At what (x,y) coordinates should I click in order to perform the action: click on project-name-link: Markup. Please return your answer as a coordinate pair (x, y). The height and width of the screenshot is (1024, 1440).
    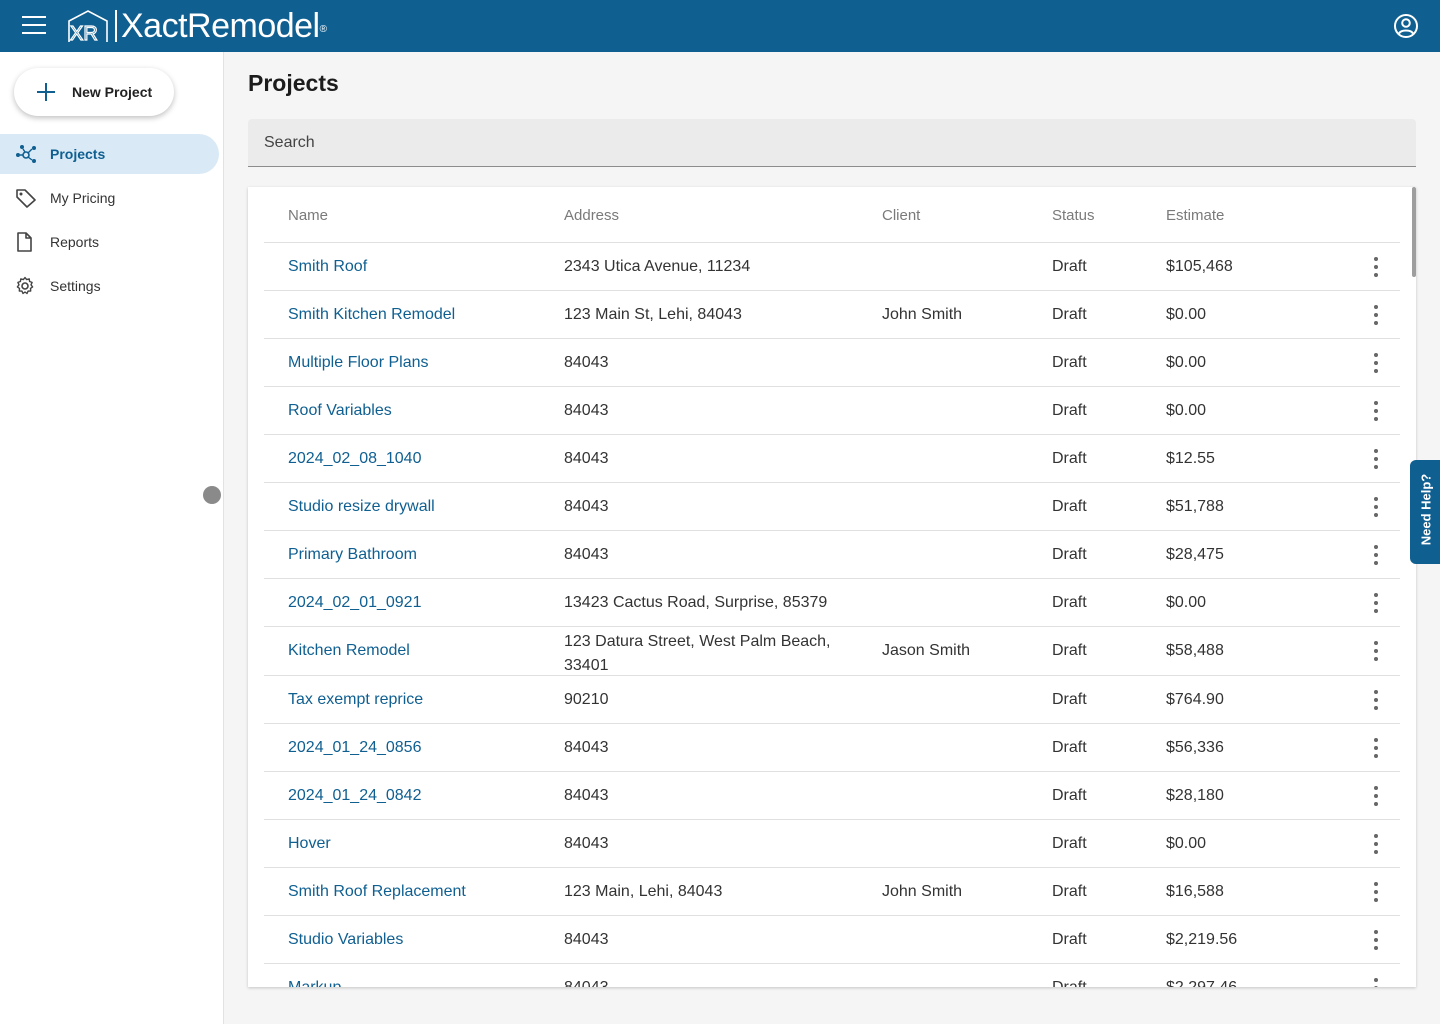
    Looking at the image, I should click on (314, 983).